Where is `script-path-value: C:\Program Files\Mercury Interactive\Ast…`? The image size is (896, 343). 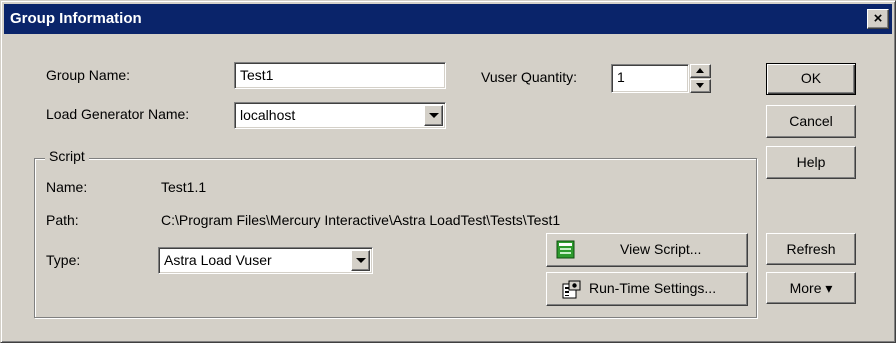
script-path-value: C:\Program Files\Mercury Interactive\Ast… is located at coordinates (361, 220).